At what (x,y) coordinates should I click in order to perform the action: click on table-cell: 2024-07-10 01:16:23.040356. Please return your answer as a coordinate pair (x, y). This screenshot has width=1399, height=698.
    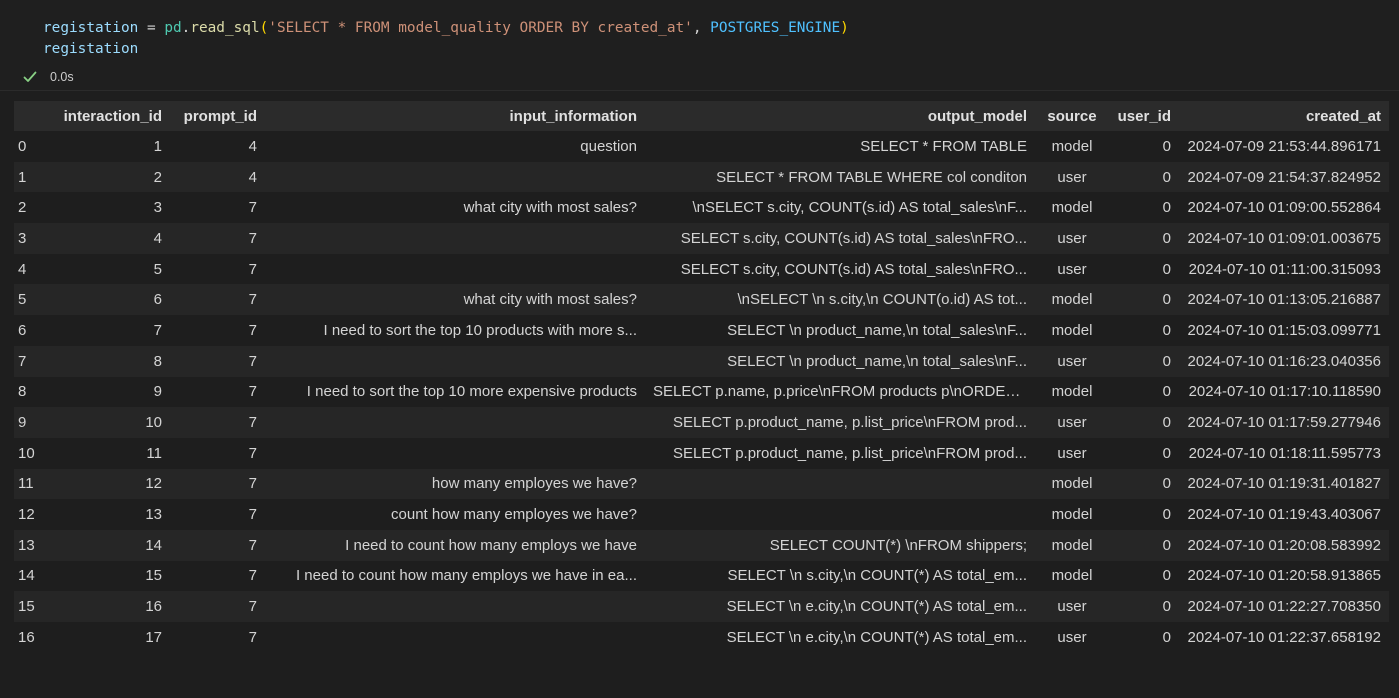
    Looking at the image, I should click on (1284, 361).